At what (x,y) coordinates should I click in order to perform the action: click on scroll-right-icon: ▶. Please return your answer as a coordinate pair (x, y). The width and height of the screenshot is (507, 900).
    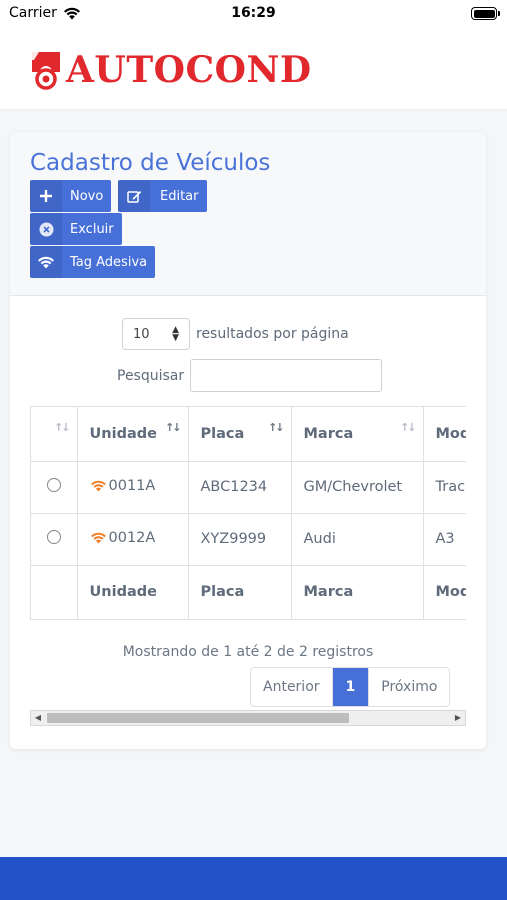
    Looking at the image, I should click on (458, 718).